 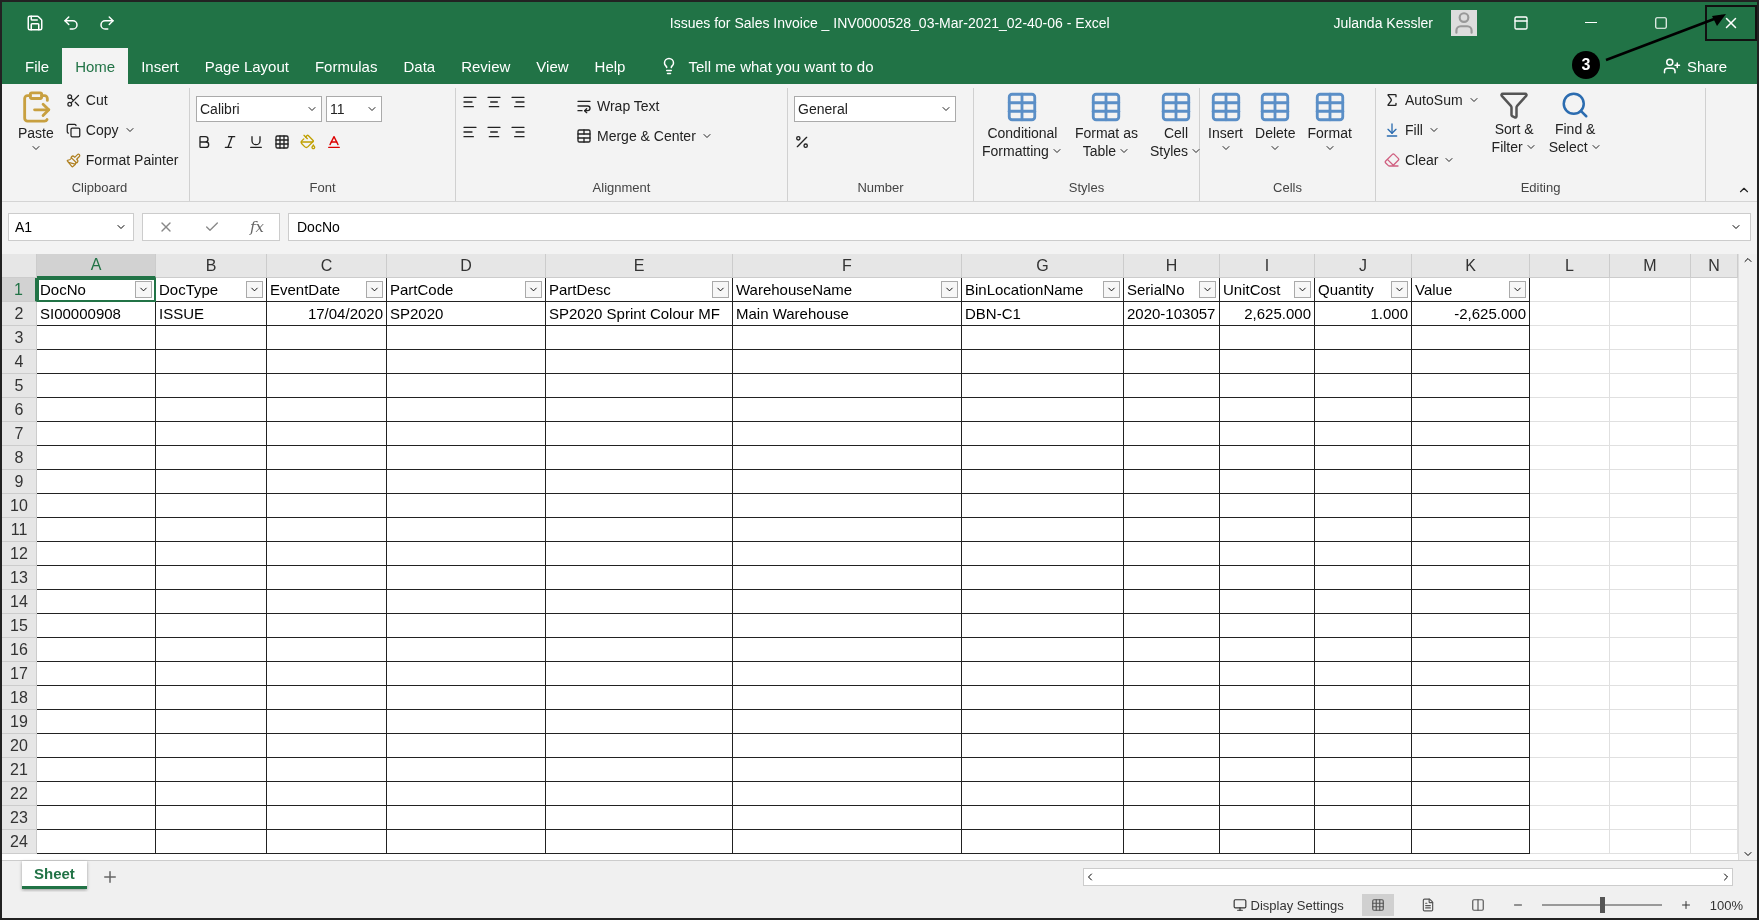 What do you see at coordinates (19, 530) in the screenshot?
I see `row-header: 11` at bounding box center [19, 530].